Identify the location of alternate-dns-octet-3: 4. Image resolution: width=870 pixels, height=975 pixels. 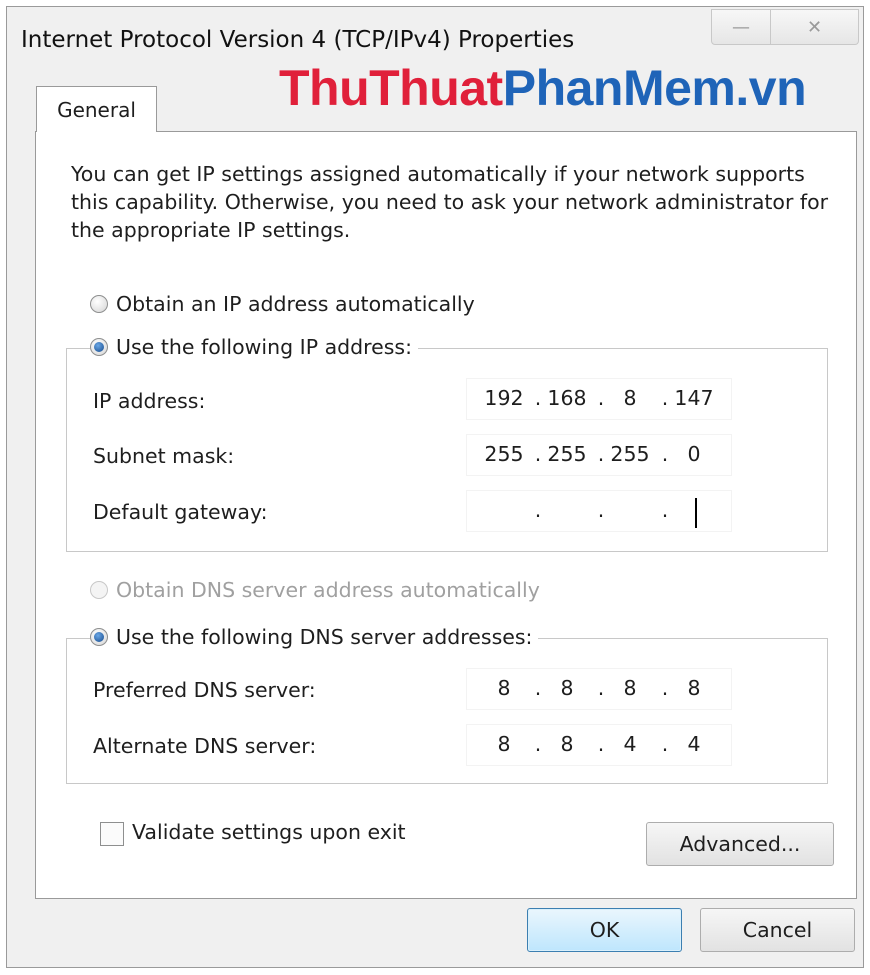
(630, 744).